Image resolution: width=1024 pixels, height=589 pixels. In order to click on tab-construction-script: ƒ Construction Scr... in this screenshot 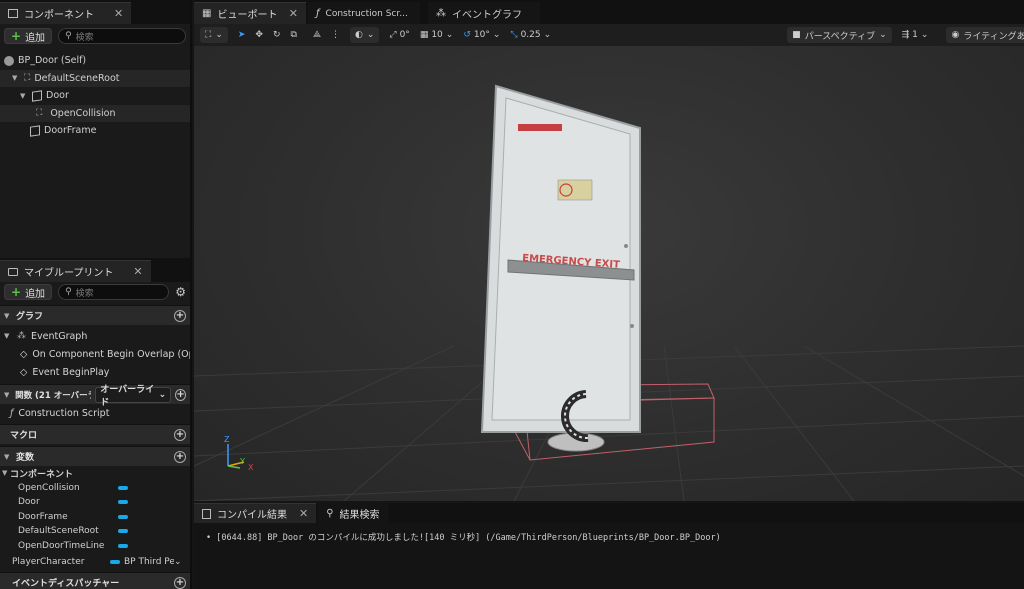, I will do `click(364, 13)`.